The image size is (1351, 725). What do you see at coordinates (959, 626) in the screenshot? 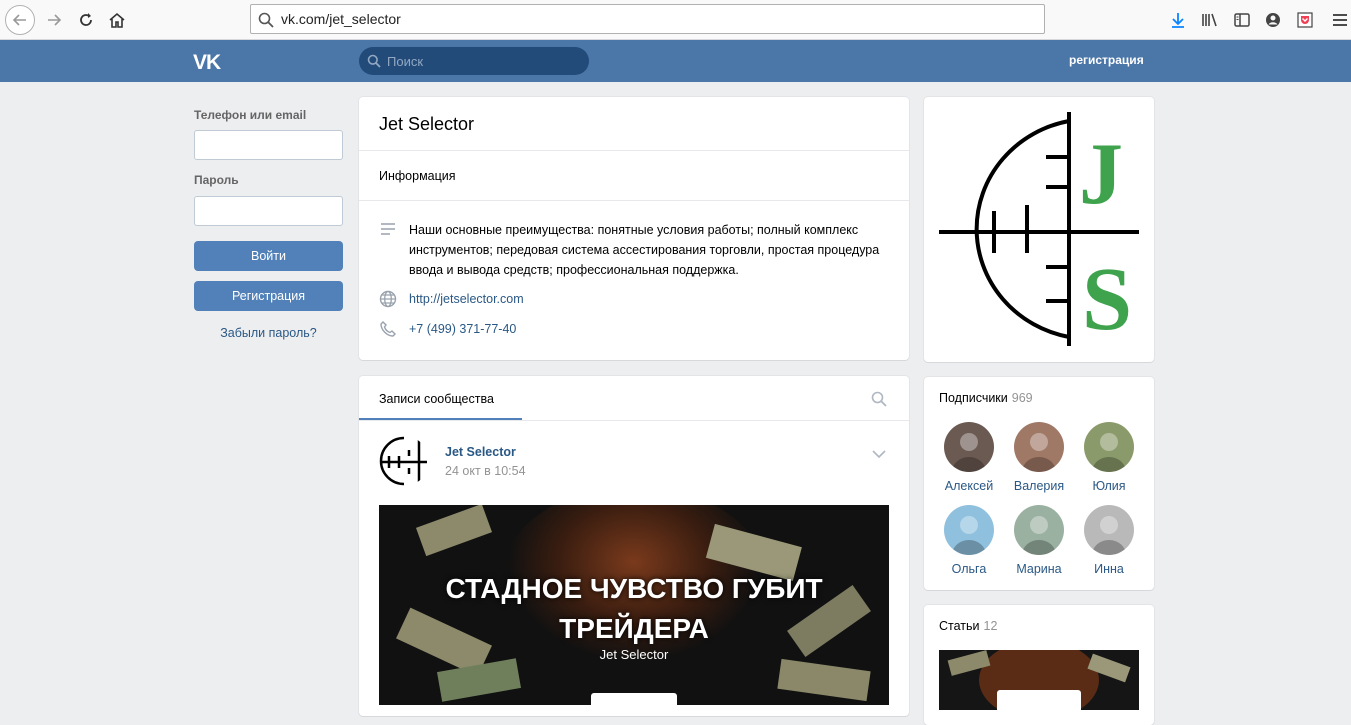
I see `articles-label: Статьи` at bounding box center [959, 626].